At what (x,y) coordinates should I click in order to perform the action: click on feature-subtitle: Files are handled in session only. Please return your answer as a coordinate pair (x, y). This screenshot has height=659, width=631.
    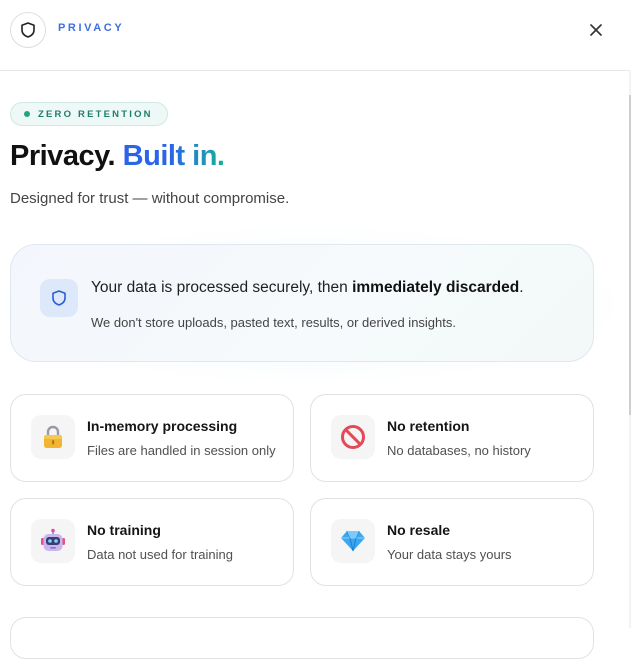
    Looking at the image, I should click on (181, 450).